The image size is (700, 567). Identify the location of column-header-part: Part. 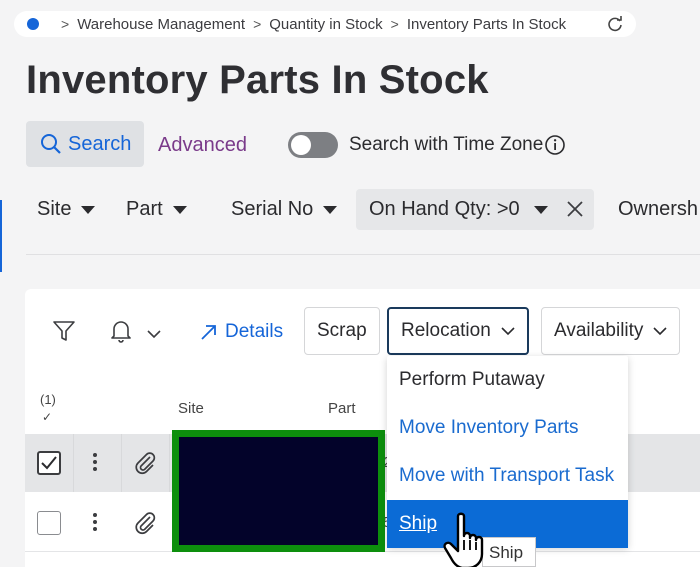
(342, 408).